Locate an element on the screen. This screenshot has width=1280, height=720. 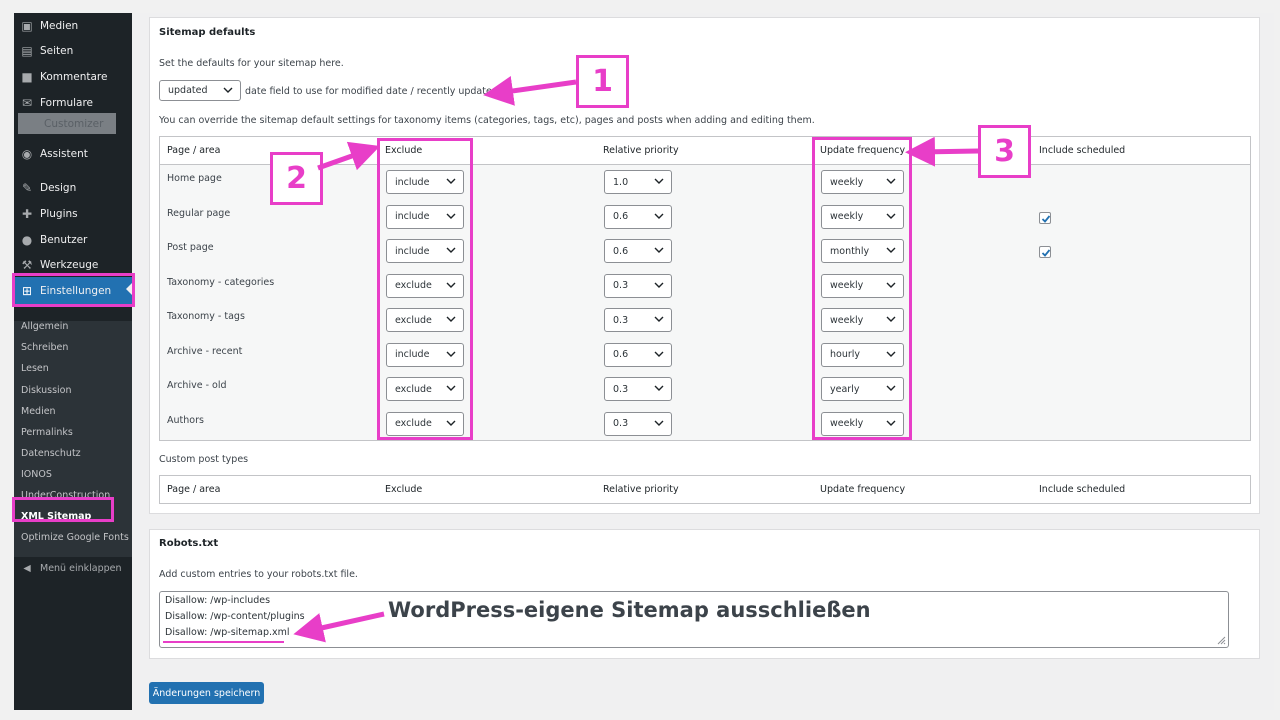
arrow-to-date-field is located at coordinates (530, 91).